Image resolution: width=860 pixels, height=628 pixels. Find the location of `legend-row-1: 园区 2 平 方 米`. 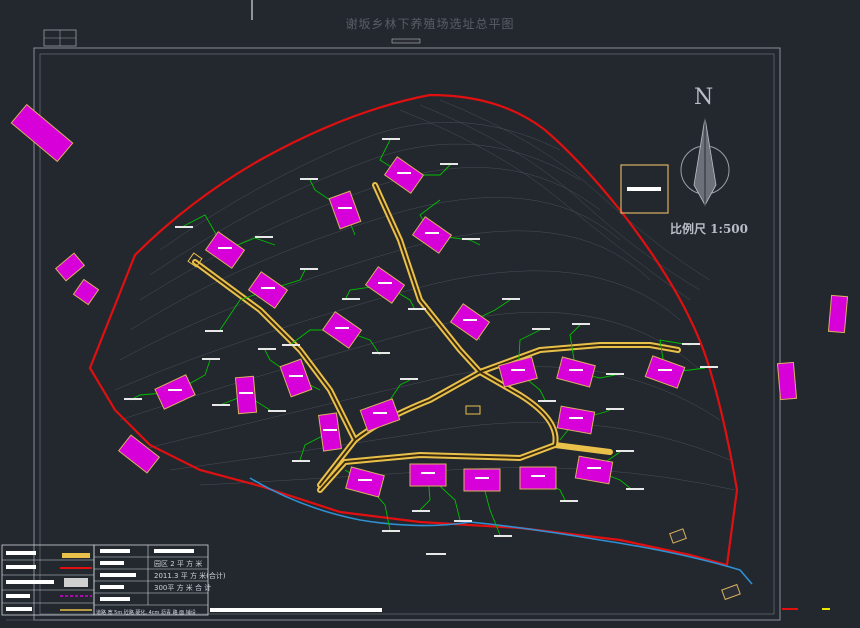

legend-row-1: 园区 2 平 方 米 is located at coordinates (178, 564).